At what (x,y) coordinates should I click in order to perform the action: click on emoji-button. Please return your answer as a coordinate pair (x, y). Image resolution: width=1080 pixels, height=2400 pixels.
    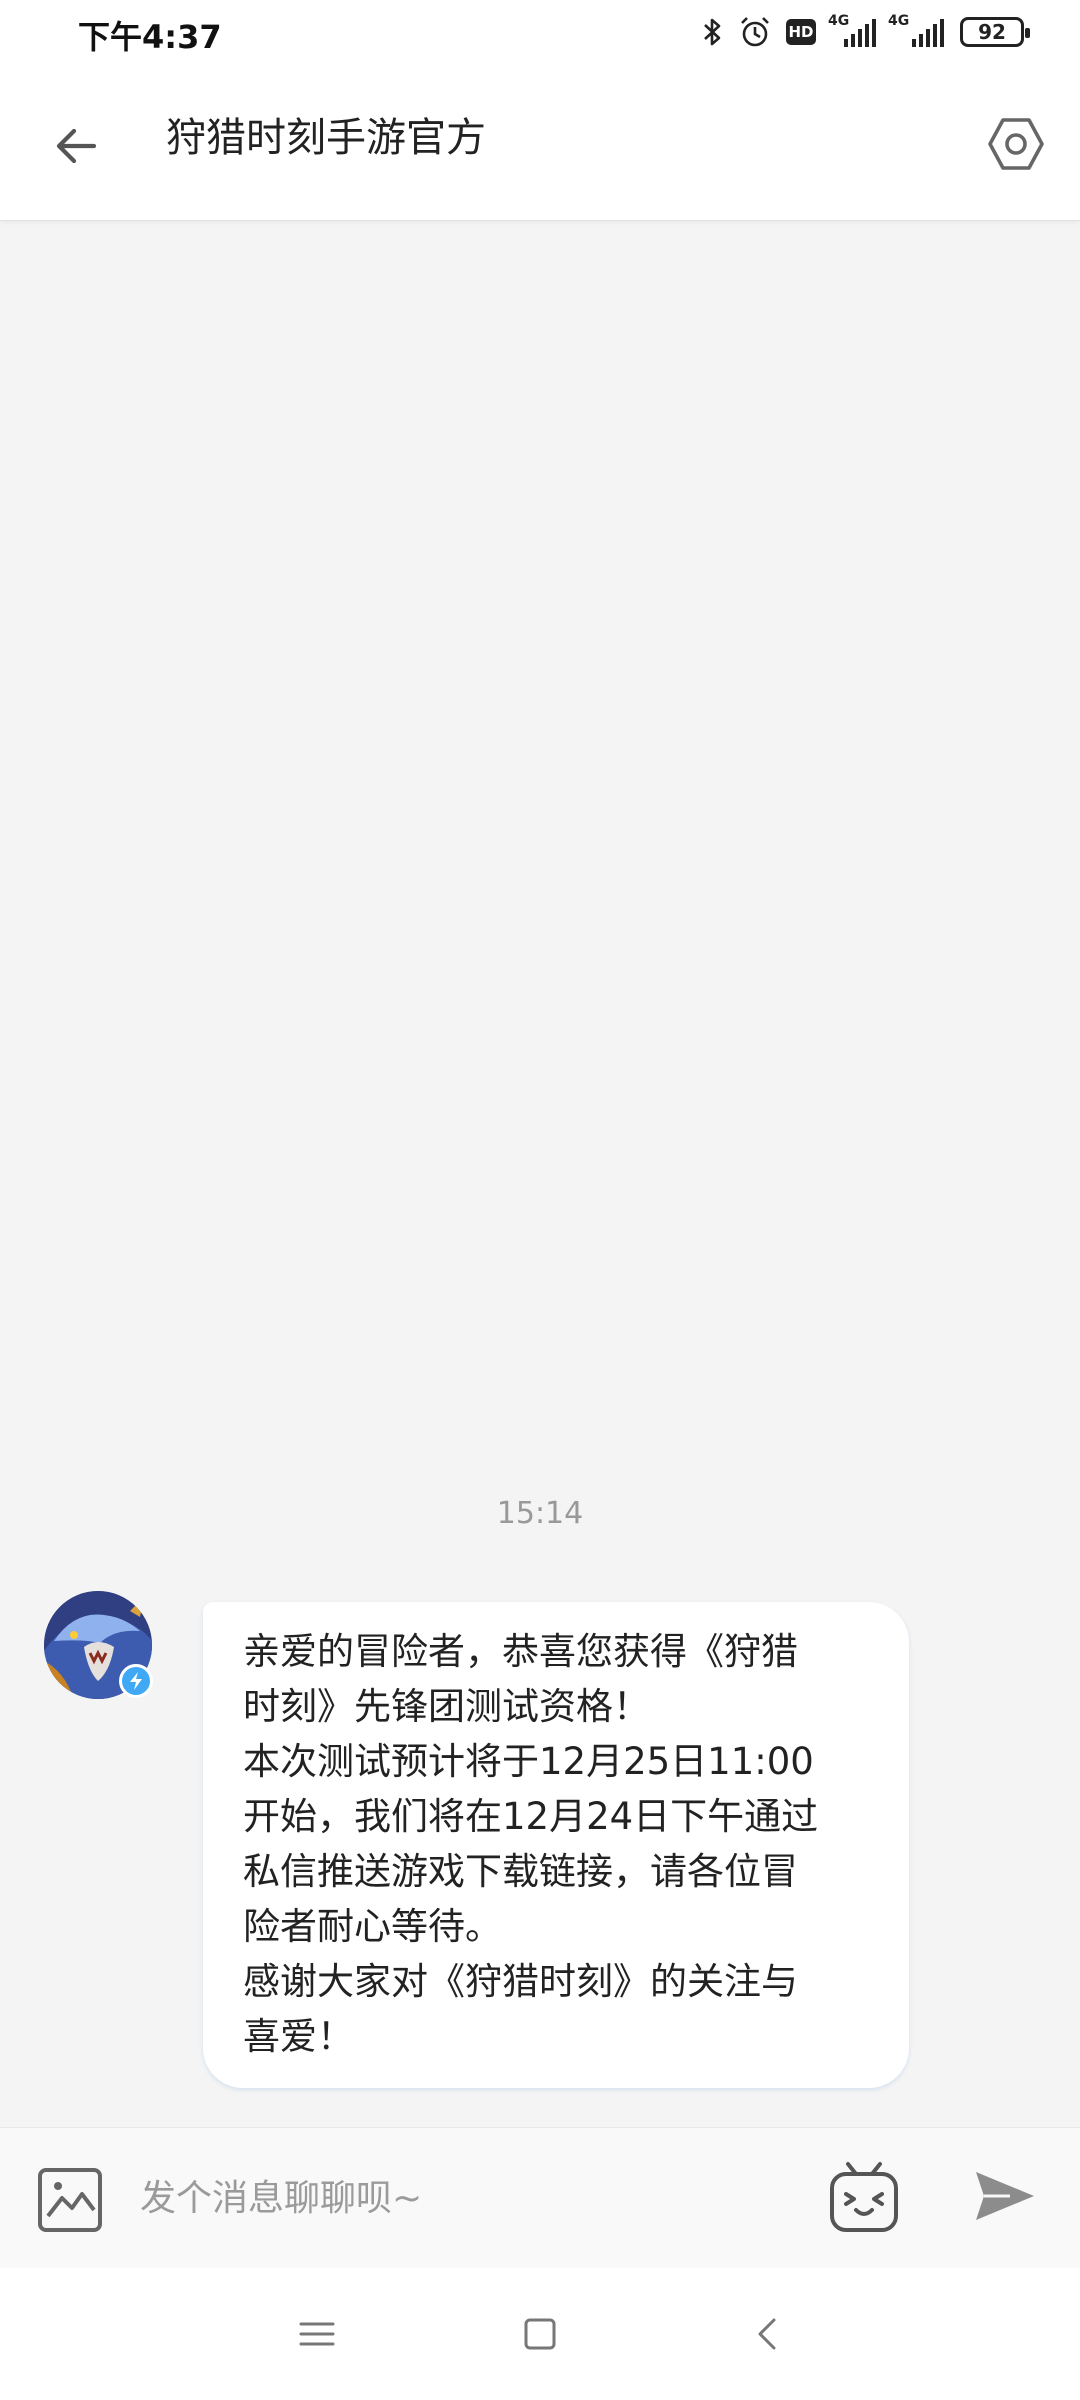
    Looking at the image, I should click on (864, 2198).